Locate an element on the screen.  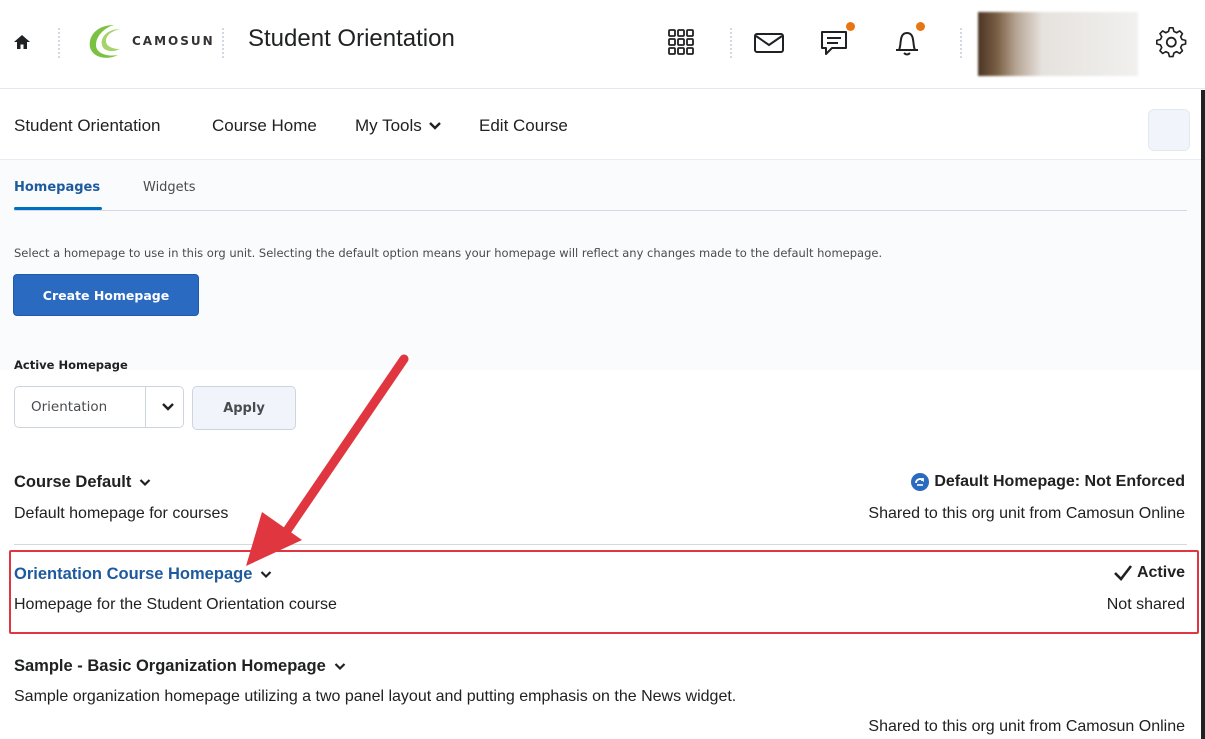
message-alerts-icon is located at coordinates (769, 42).